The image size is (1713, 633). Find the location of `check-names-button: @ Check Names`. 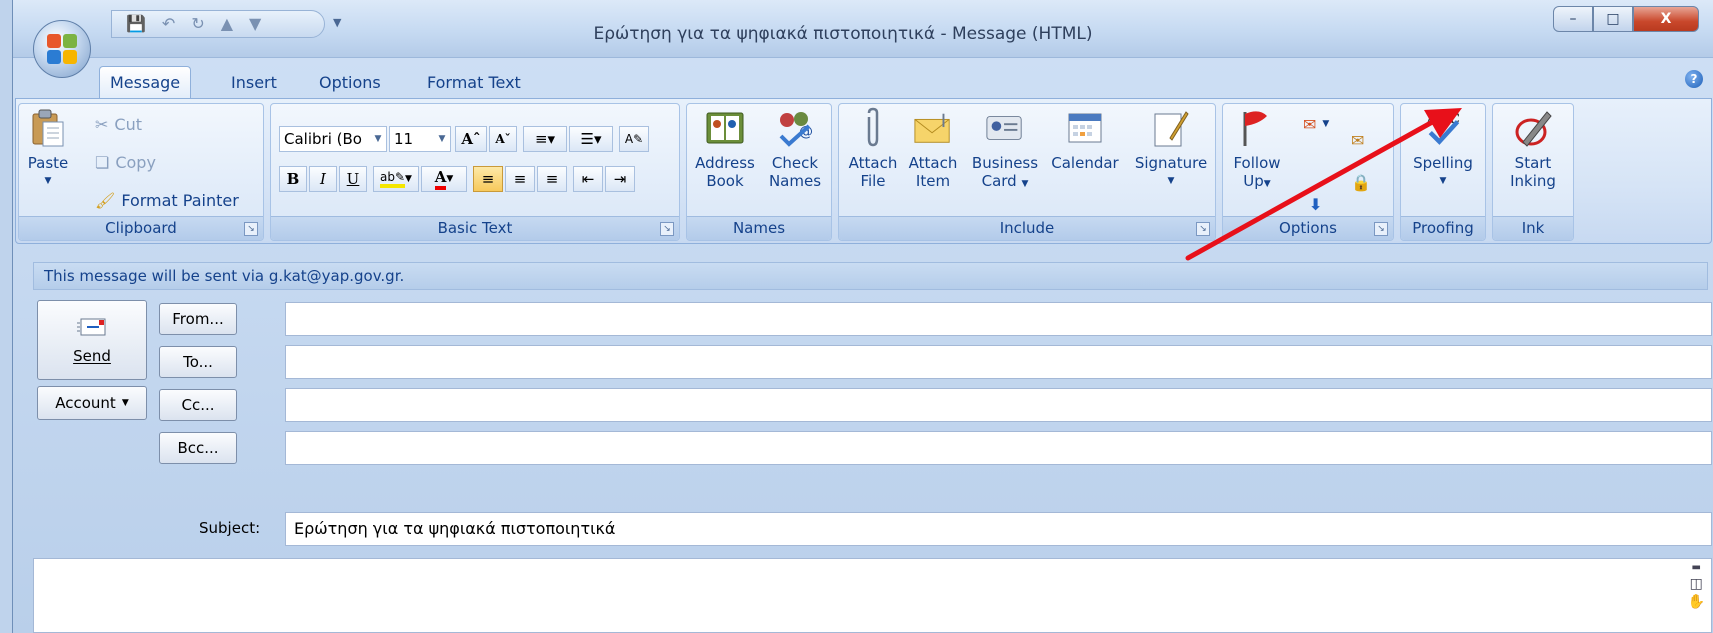

check-names-button: @ Check Names is located at coordinates (795, 149).